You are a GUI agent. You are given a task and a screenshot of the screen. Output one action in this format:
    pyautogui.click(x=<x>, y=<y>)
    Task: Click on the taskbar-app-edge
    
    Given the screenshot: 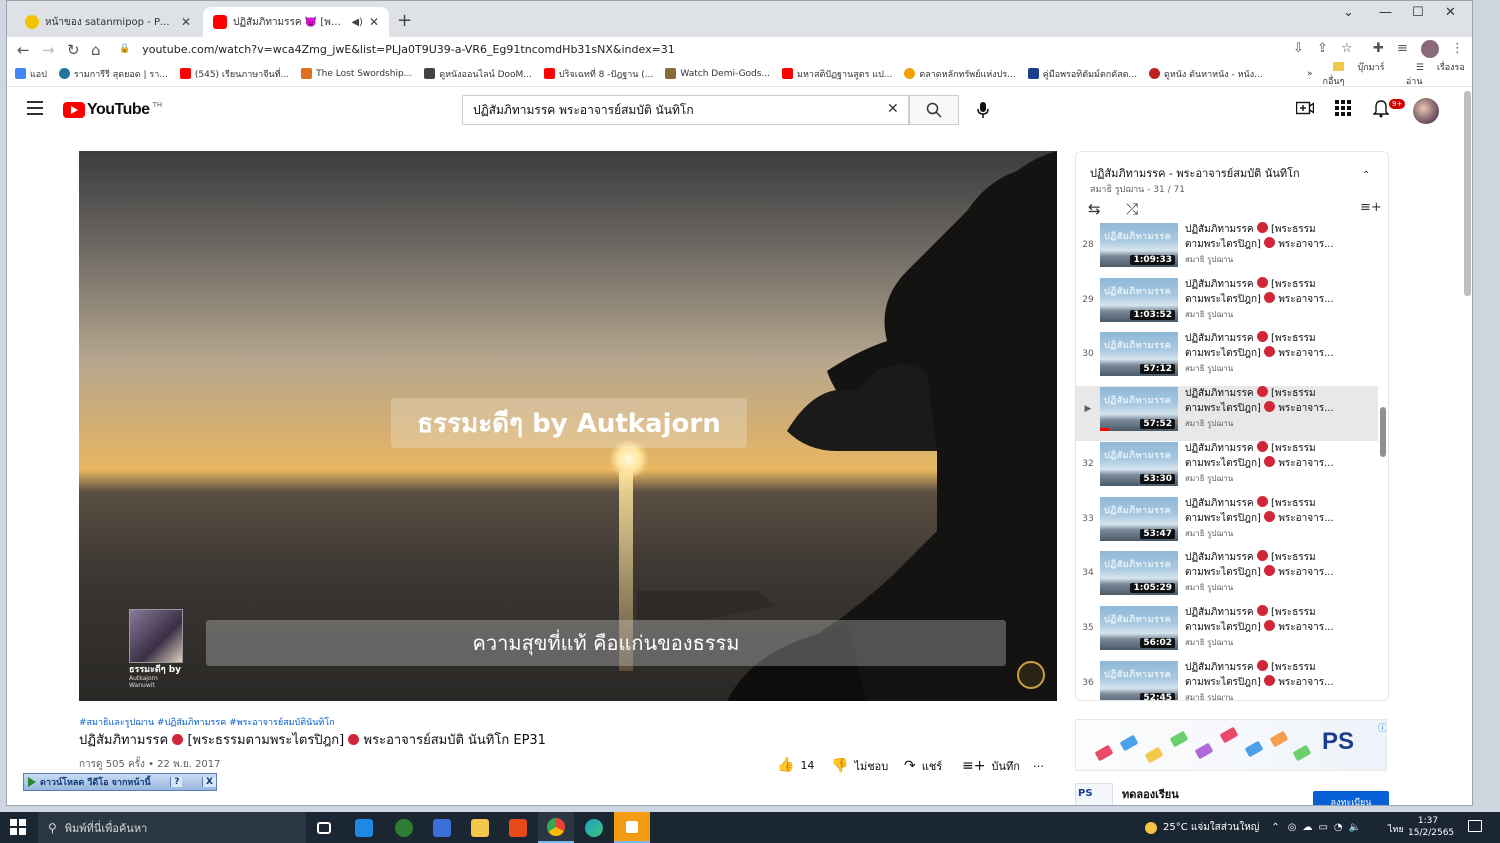 What is the action you would take?
    pyautogui.click(x=594, y=827)
    